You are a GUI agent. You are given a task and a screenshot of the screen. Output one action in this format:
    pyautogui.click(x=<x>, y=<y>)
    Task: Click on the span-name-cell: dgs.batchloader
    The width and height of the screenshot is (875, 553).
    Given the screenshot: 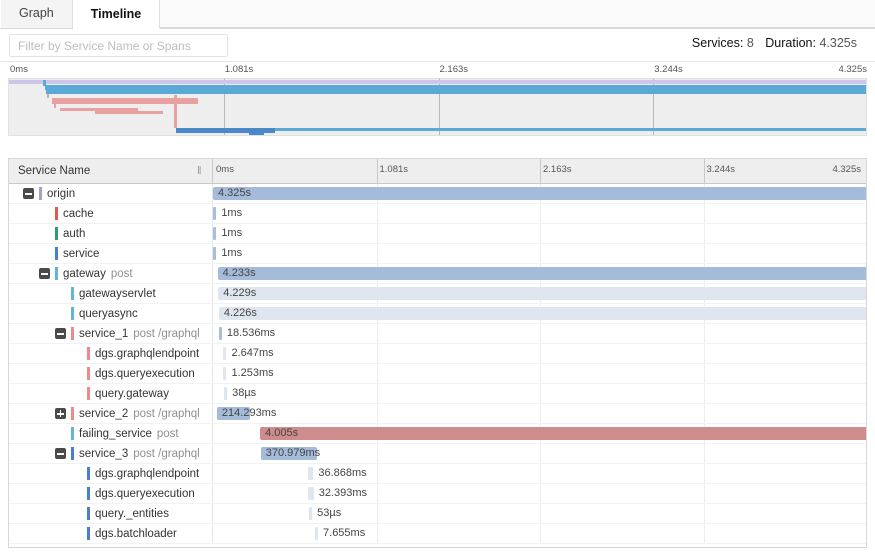 What is the action you would take?
    pyautogui.click(x=111, y=533)
    